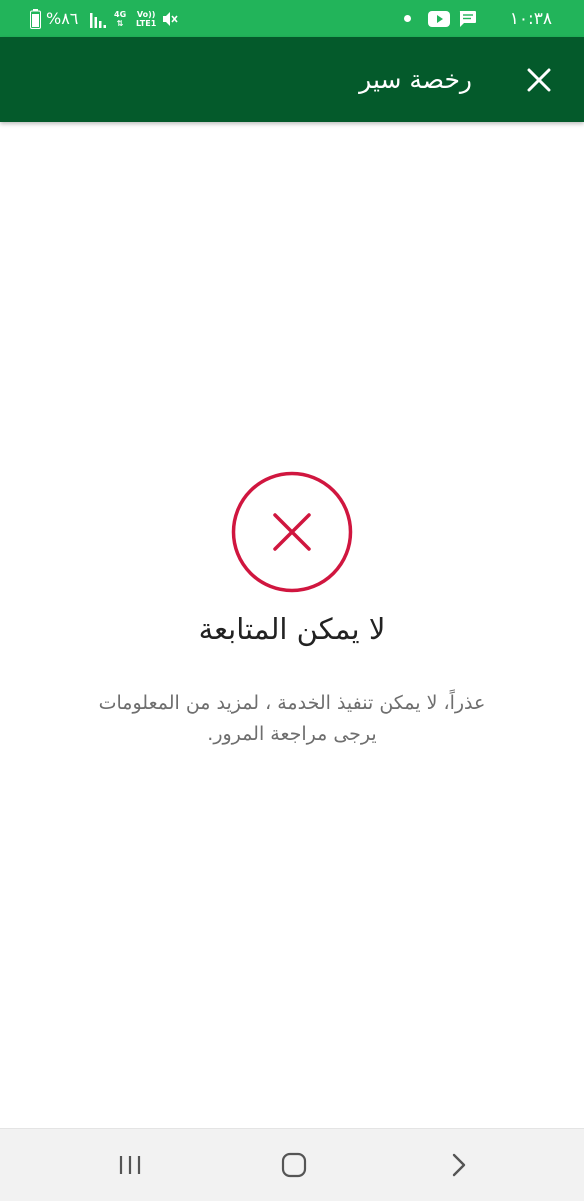 The height and width of the screenshot is (1201, 584). What do you see at coordinates (439, 18) in the screenshot?
I see `youtube-icon` at bounding box center [439, 18].